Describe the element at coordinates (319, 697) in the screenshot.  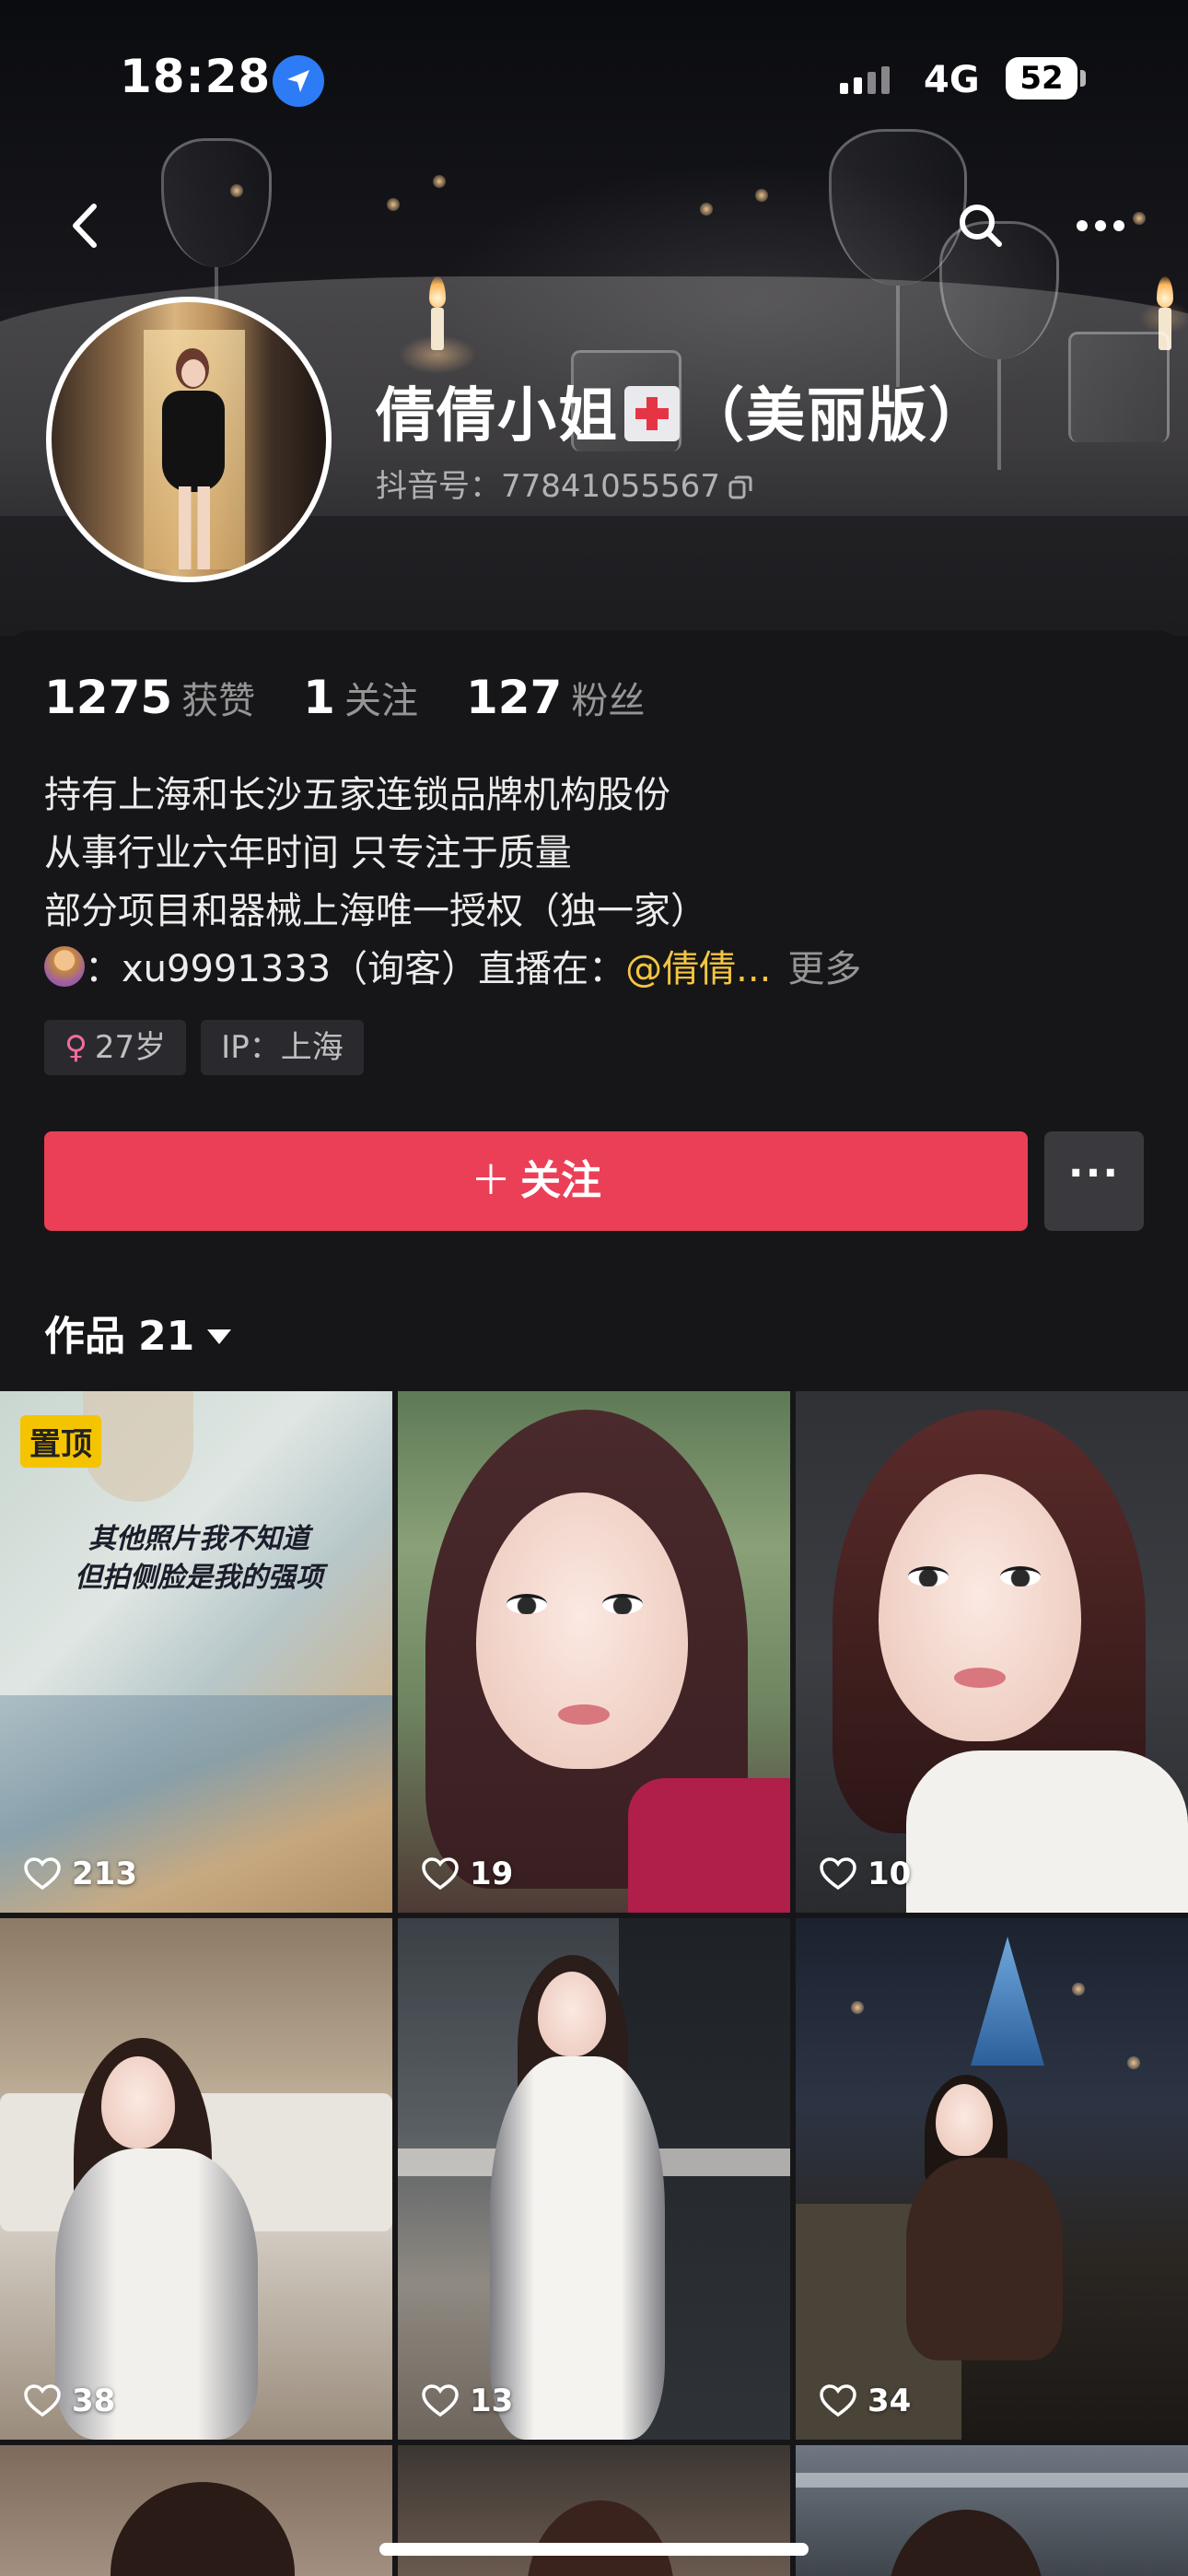
I see `following-count: 1` at that location.